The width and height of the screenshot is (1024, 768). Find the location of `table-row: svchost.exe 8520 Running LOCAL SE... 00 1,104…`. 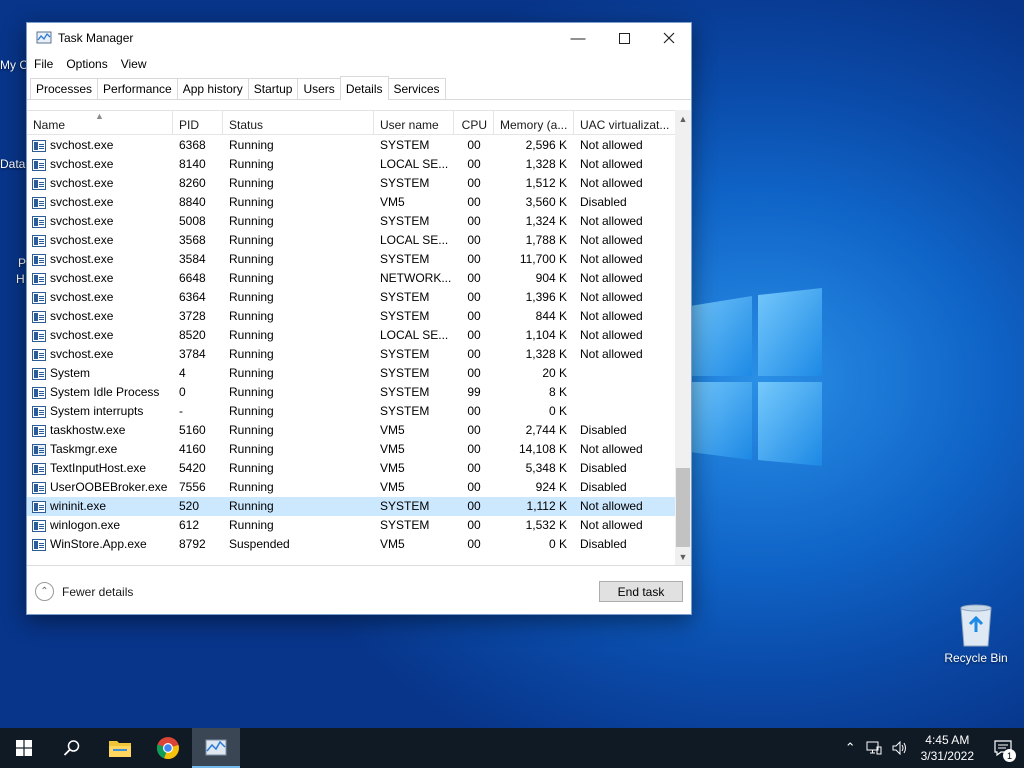

table-row: svchost.exe 8520 Running LOCAL SE... 00 1,104… is located at coordinates (351, 335).